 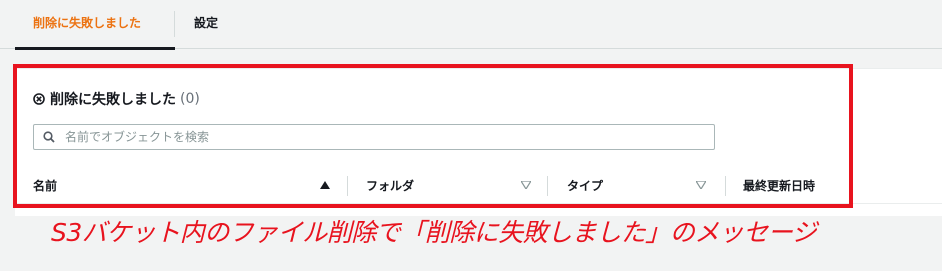 What do you see at coordinates (434, 232) in the screenshot?
I see `annotation-caption: S3バケット内のファイル削除で「削除に失敗しました」のメッセージ` at bounding box center [434, 232].